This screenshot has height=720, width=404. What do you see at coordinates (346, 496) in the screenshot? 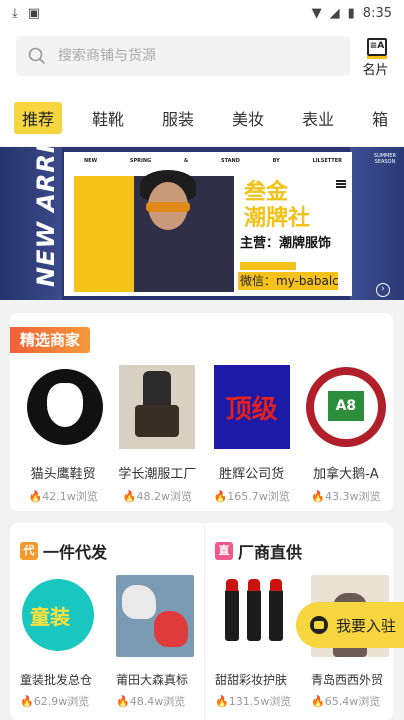
I see `shop-views: 🔥43.3w浏览` at bounding box center [346, 496].